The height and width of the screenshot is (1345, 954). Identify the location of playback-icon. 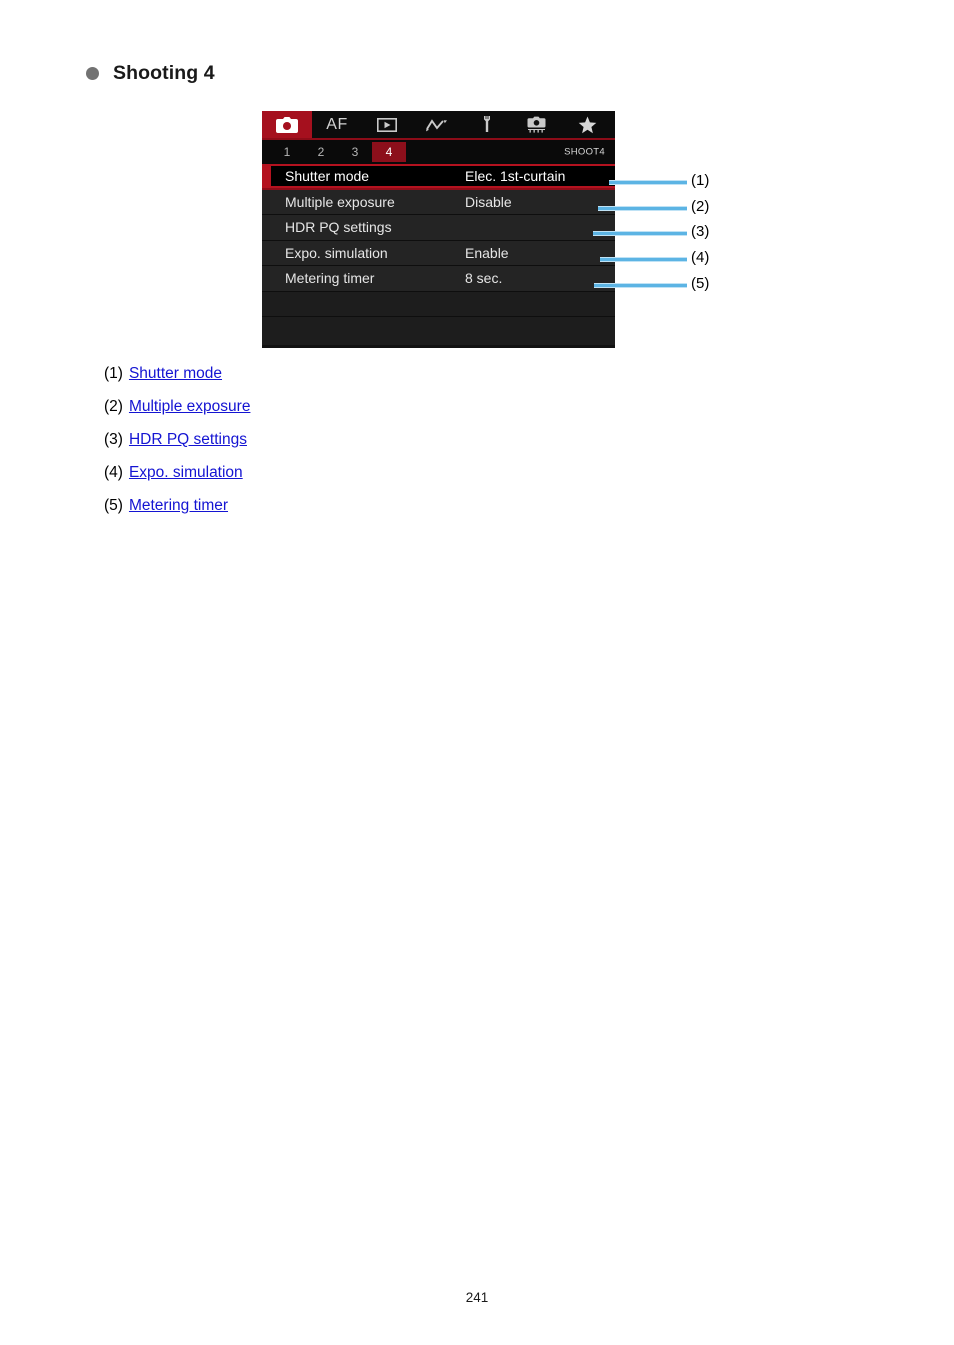
(387, 124).